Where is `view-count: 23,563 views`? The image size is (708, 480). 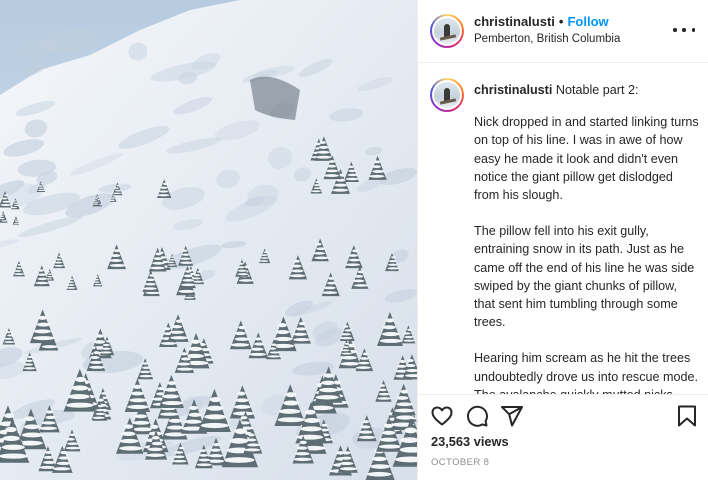
view-count: 23,563 views is located at coordinates (470, 441).